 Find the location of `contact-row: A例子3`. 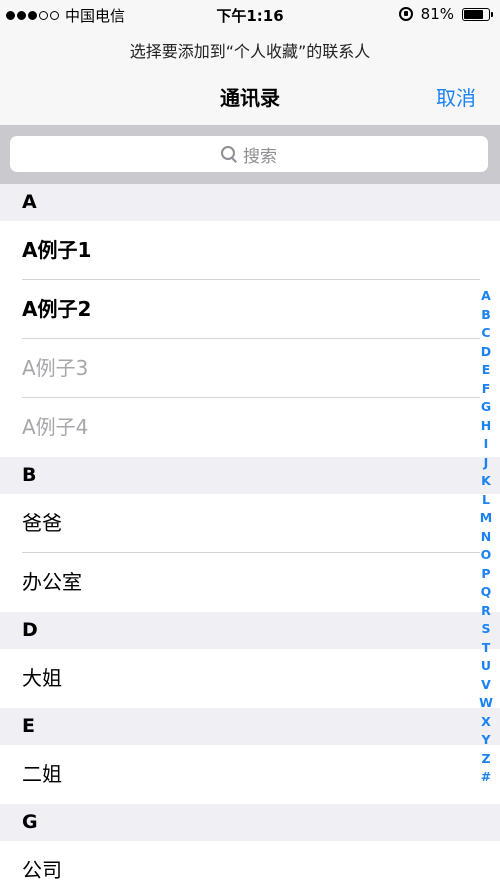

contact-row: A例子3 is located at coordinates (240, 368).